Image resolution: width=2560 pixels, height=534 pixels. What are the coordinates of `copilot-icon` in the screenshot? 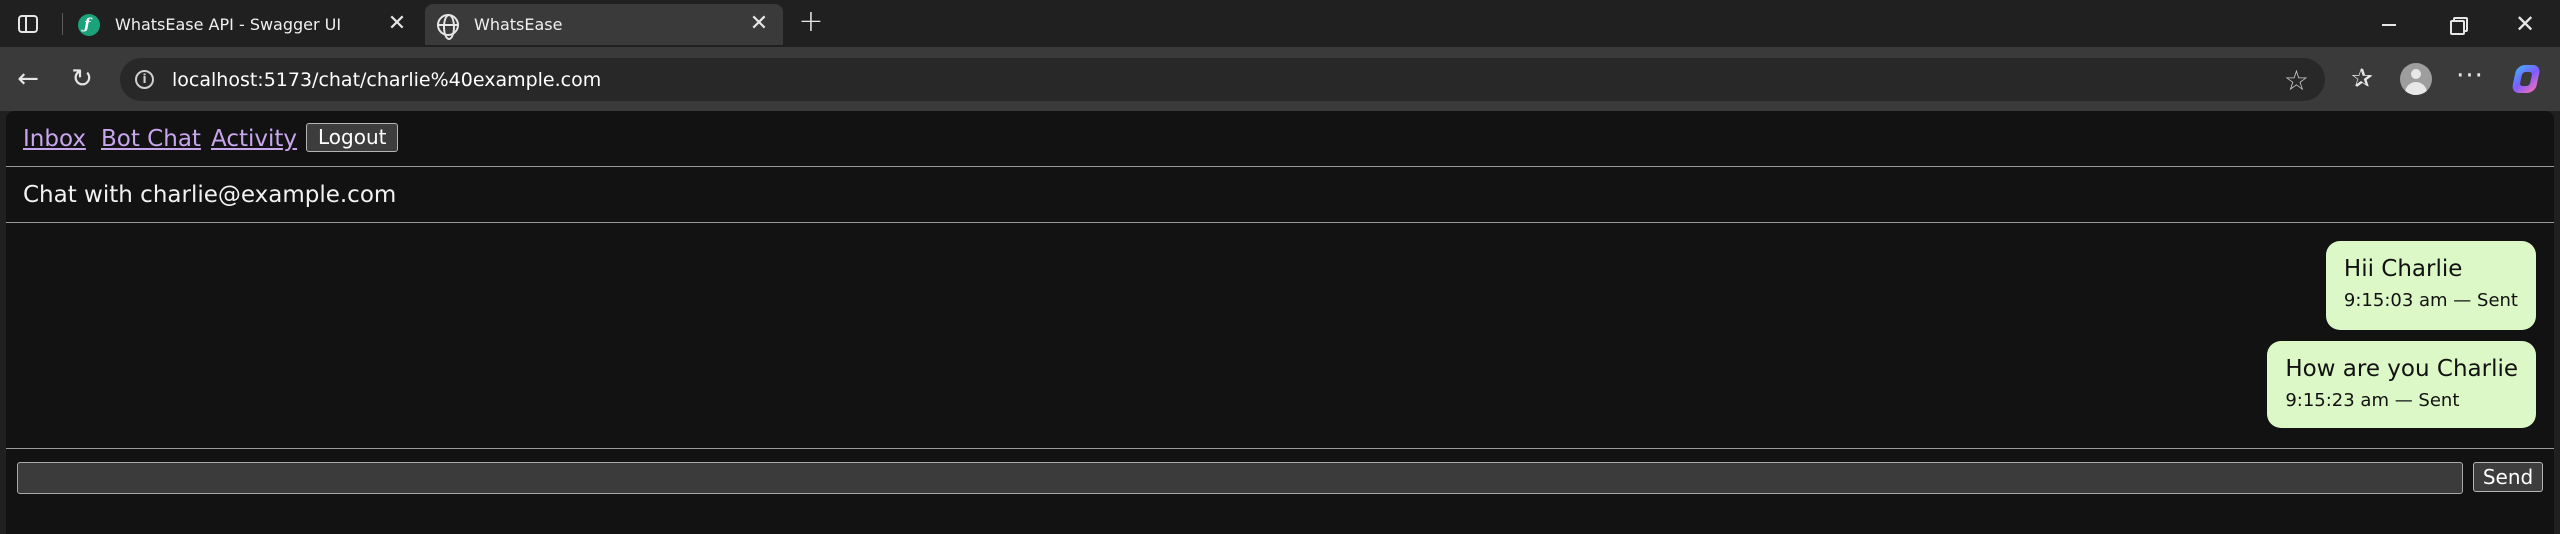 It's located at (2526, 79).